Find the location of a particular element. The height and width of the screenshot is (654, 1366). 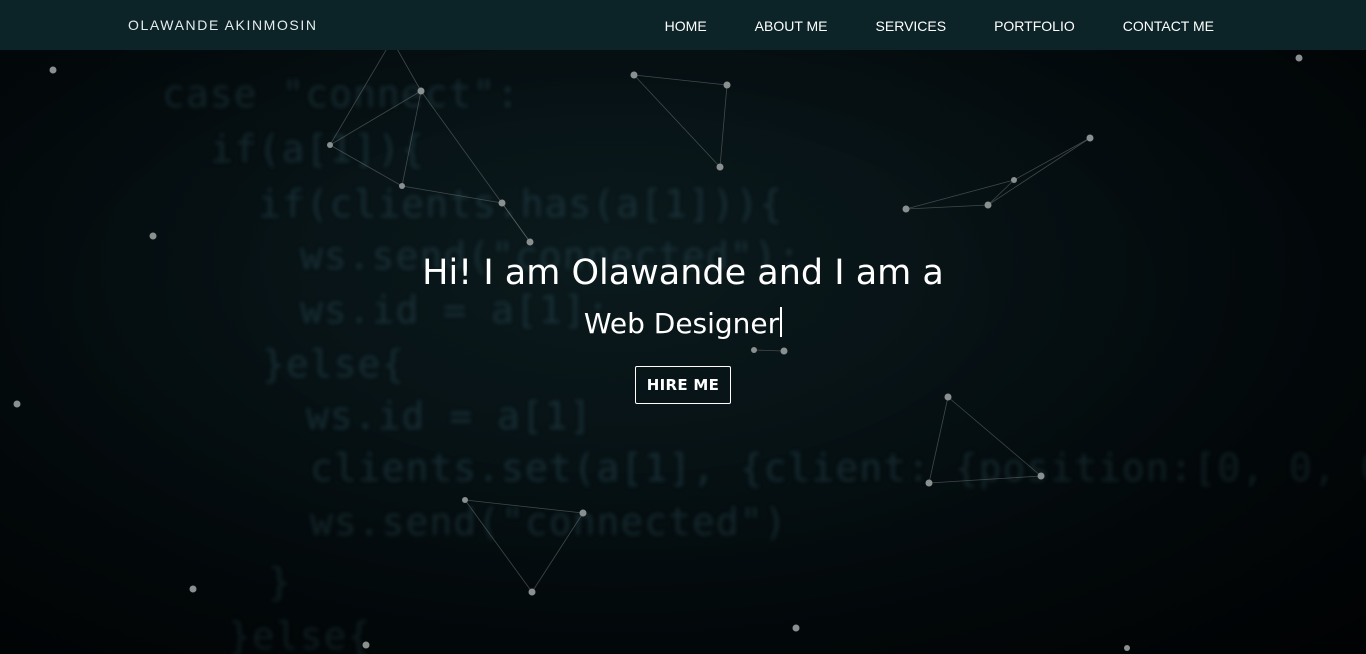

nav-link-about: ABOUT ME is located at coordinates (791, 23).